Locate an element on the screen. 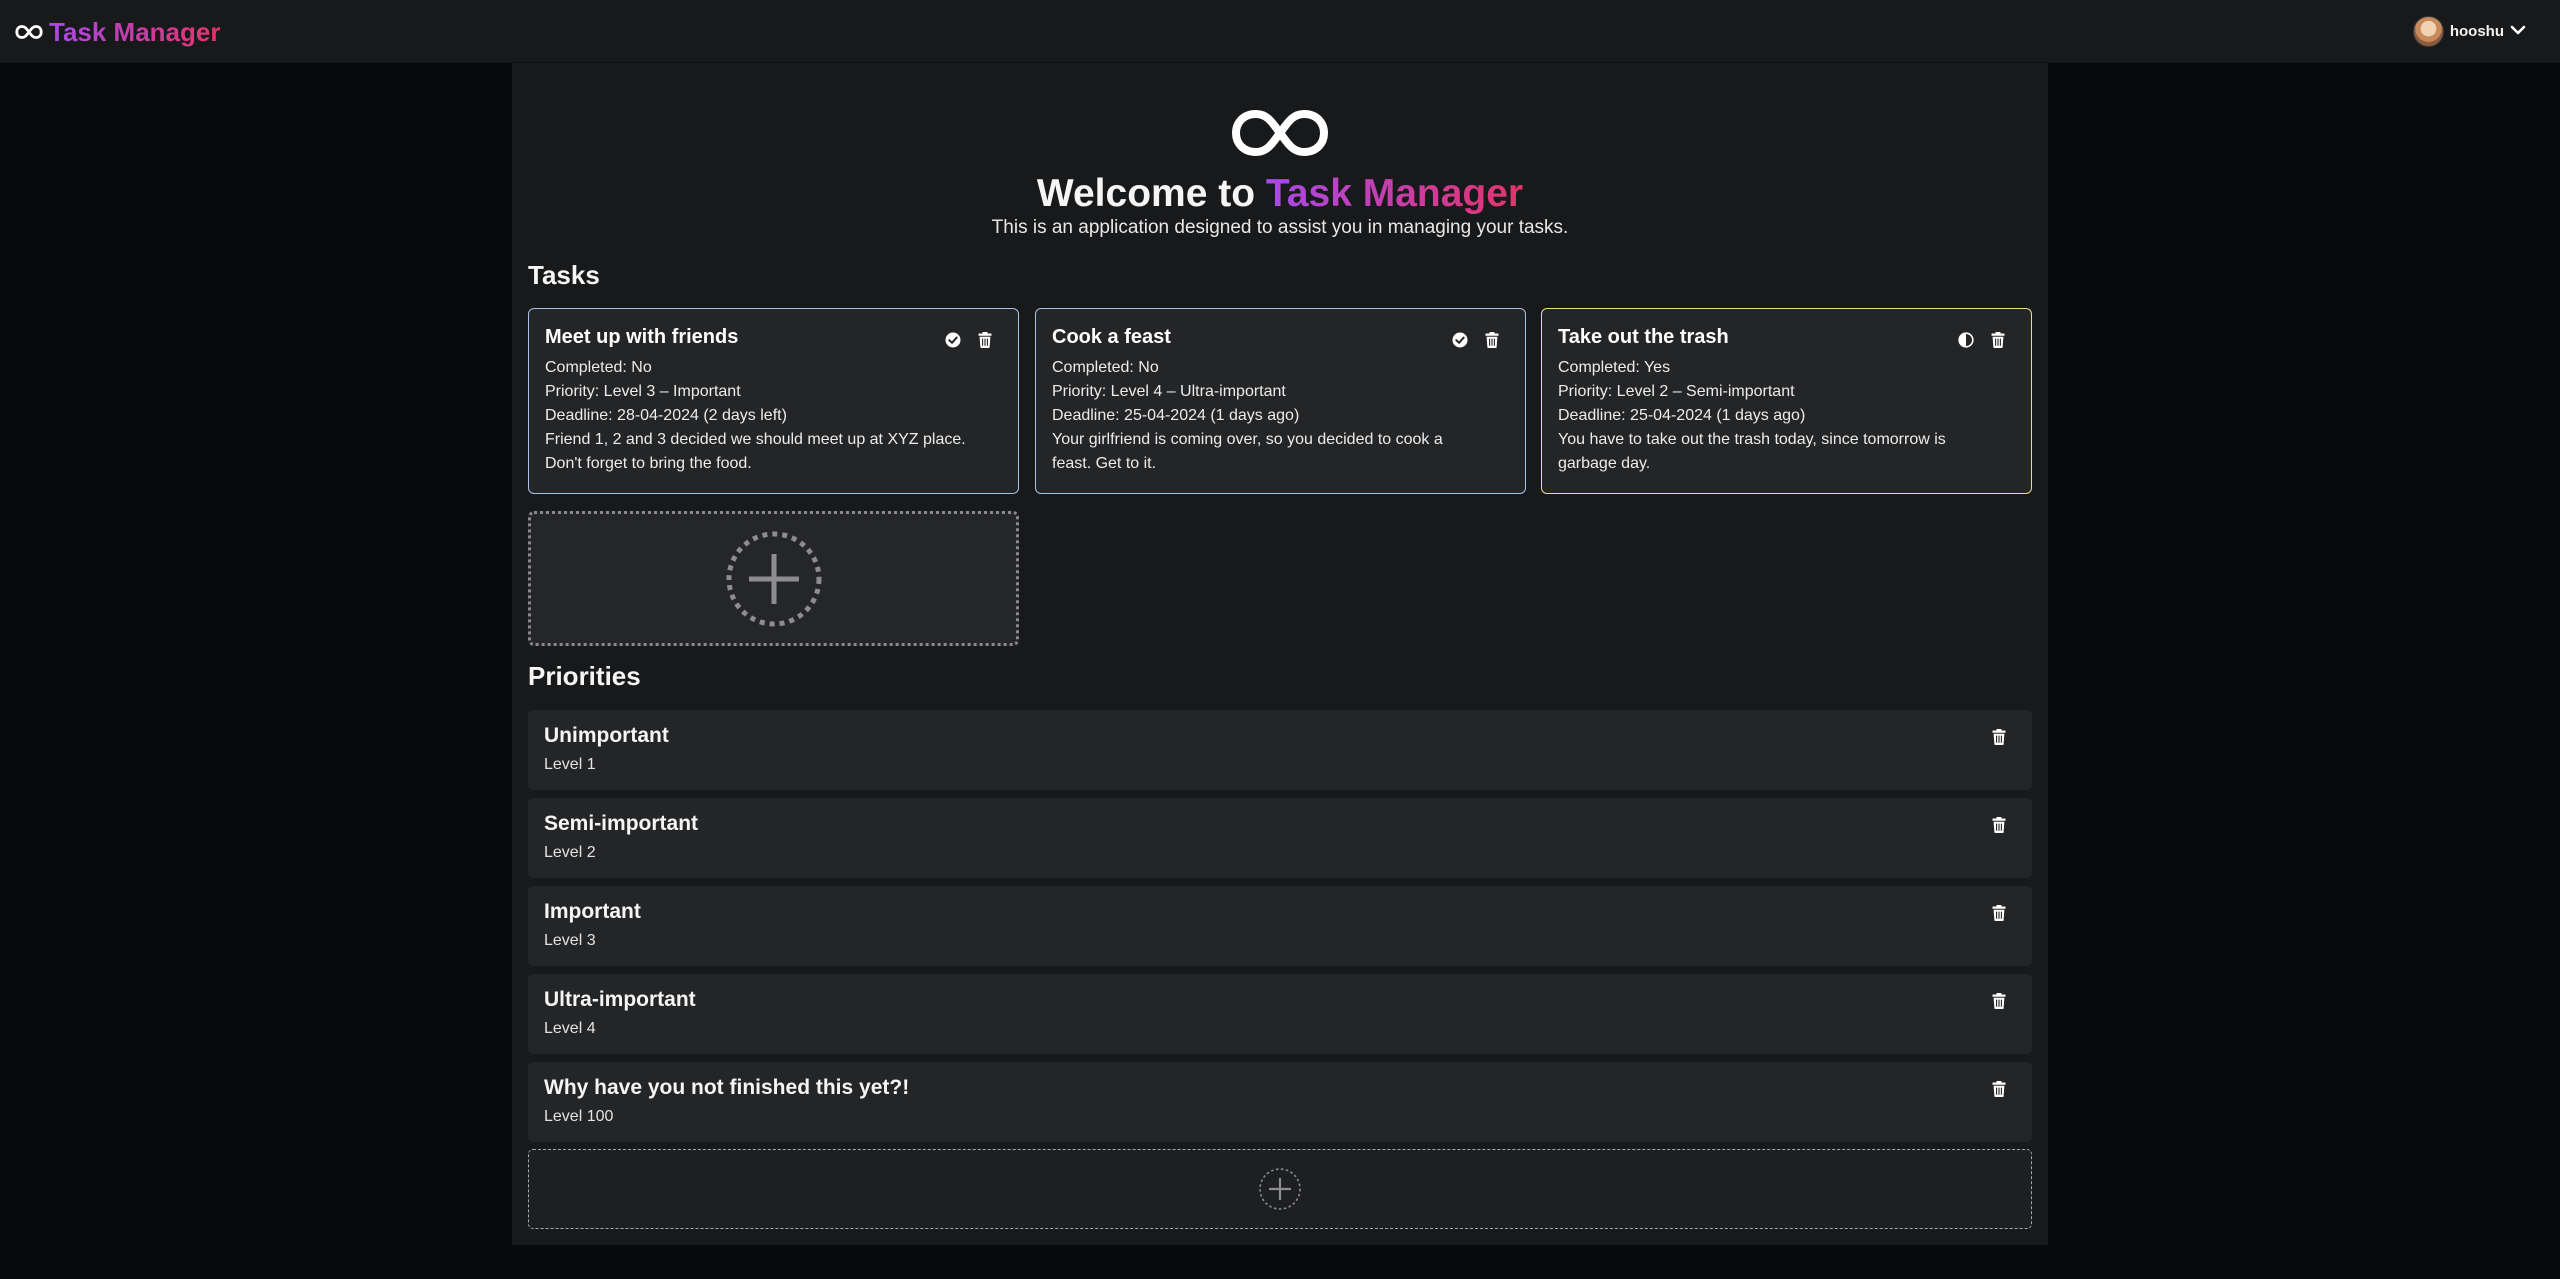 The height and width of the screenshot is (1279, 2560). task-description: feast. Get to it. is located at coordinates (1104, 463).